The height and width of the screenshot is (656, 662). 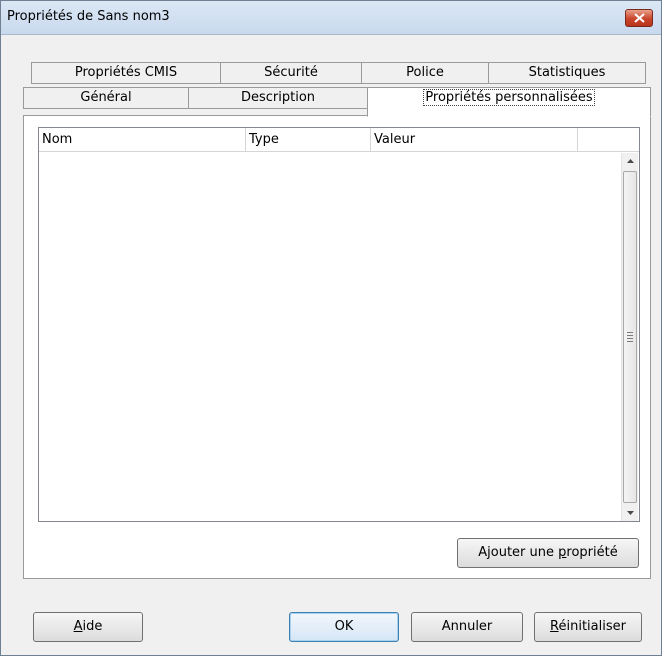 I want to click on close-icon, so click(x=639, y=18).